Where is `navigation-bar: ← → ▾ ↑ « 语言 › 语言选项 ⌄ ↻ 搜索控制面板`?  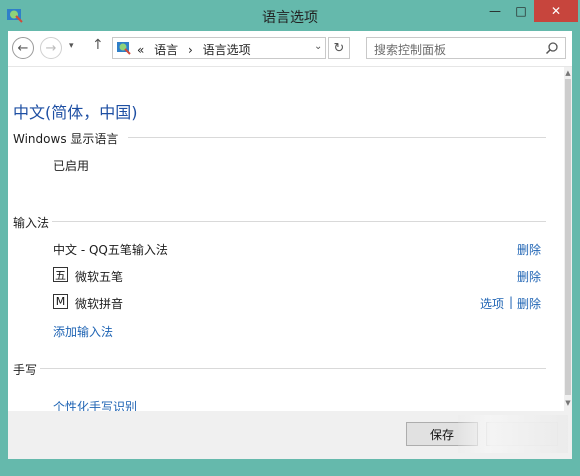
navigation-bar: ← → ▾ ↑ « 语言 › 语言选项 ⌄ ↻ 搜索控制面板 is located at coordinates (290, 49).